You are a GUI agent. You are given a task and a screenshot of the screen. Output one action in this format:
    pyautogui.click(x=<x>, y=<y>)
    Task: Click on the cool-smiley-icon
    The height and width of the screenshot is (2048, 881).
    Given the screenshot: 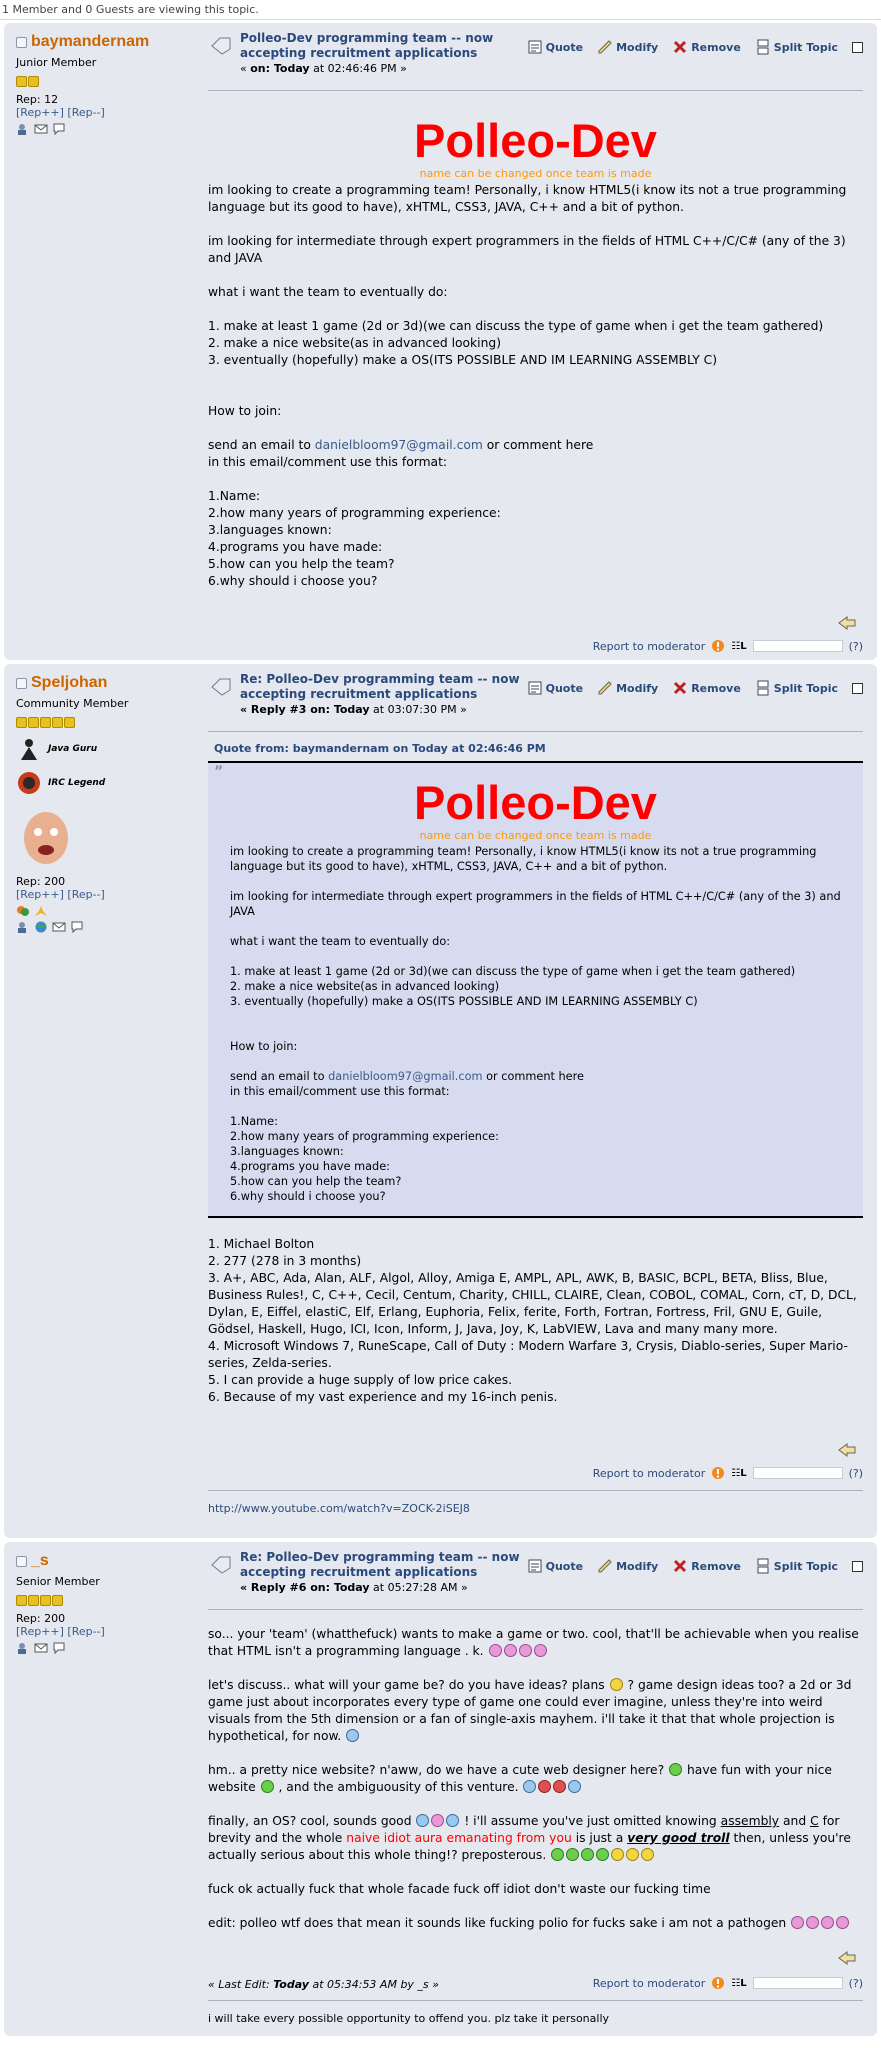 What is the action you would take?
    pyautogui.click(x=353, y=1735)
    